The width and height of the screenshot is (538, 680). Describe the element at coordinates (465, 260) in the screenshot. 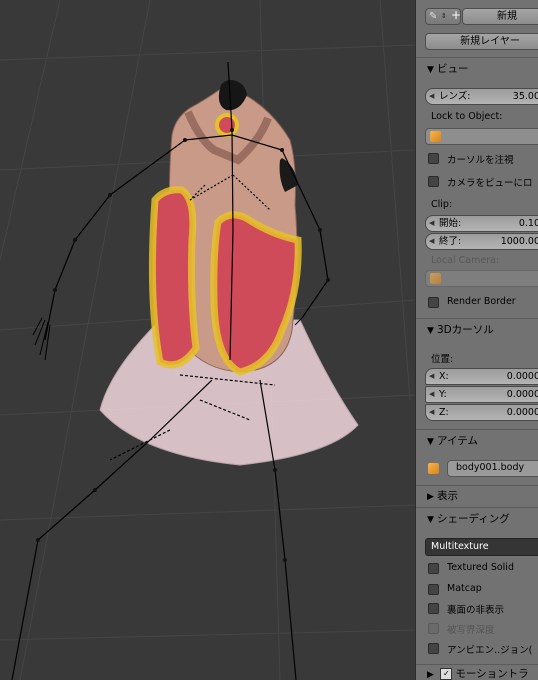

I see `local-camera-label: Local Camera:` at that location.